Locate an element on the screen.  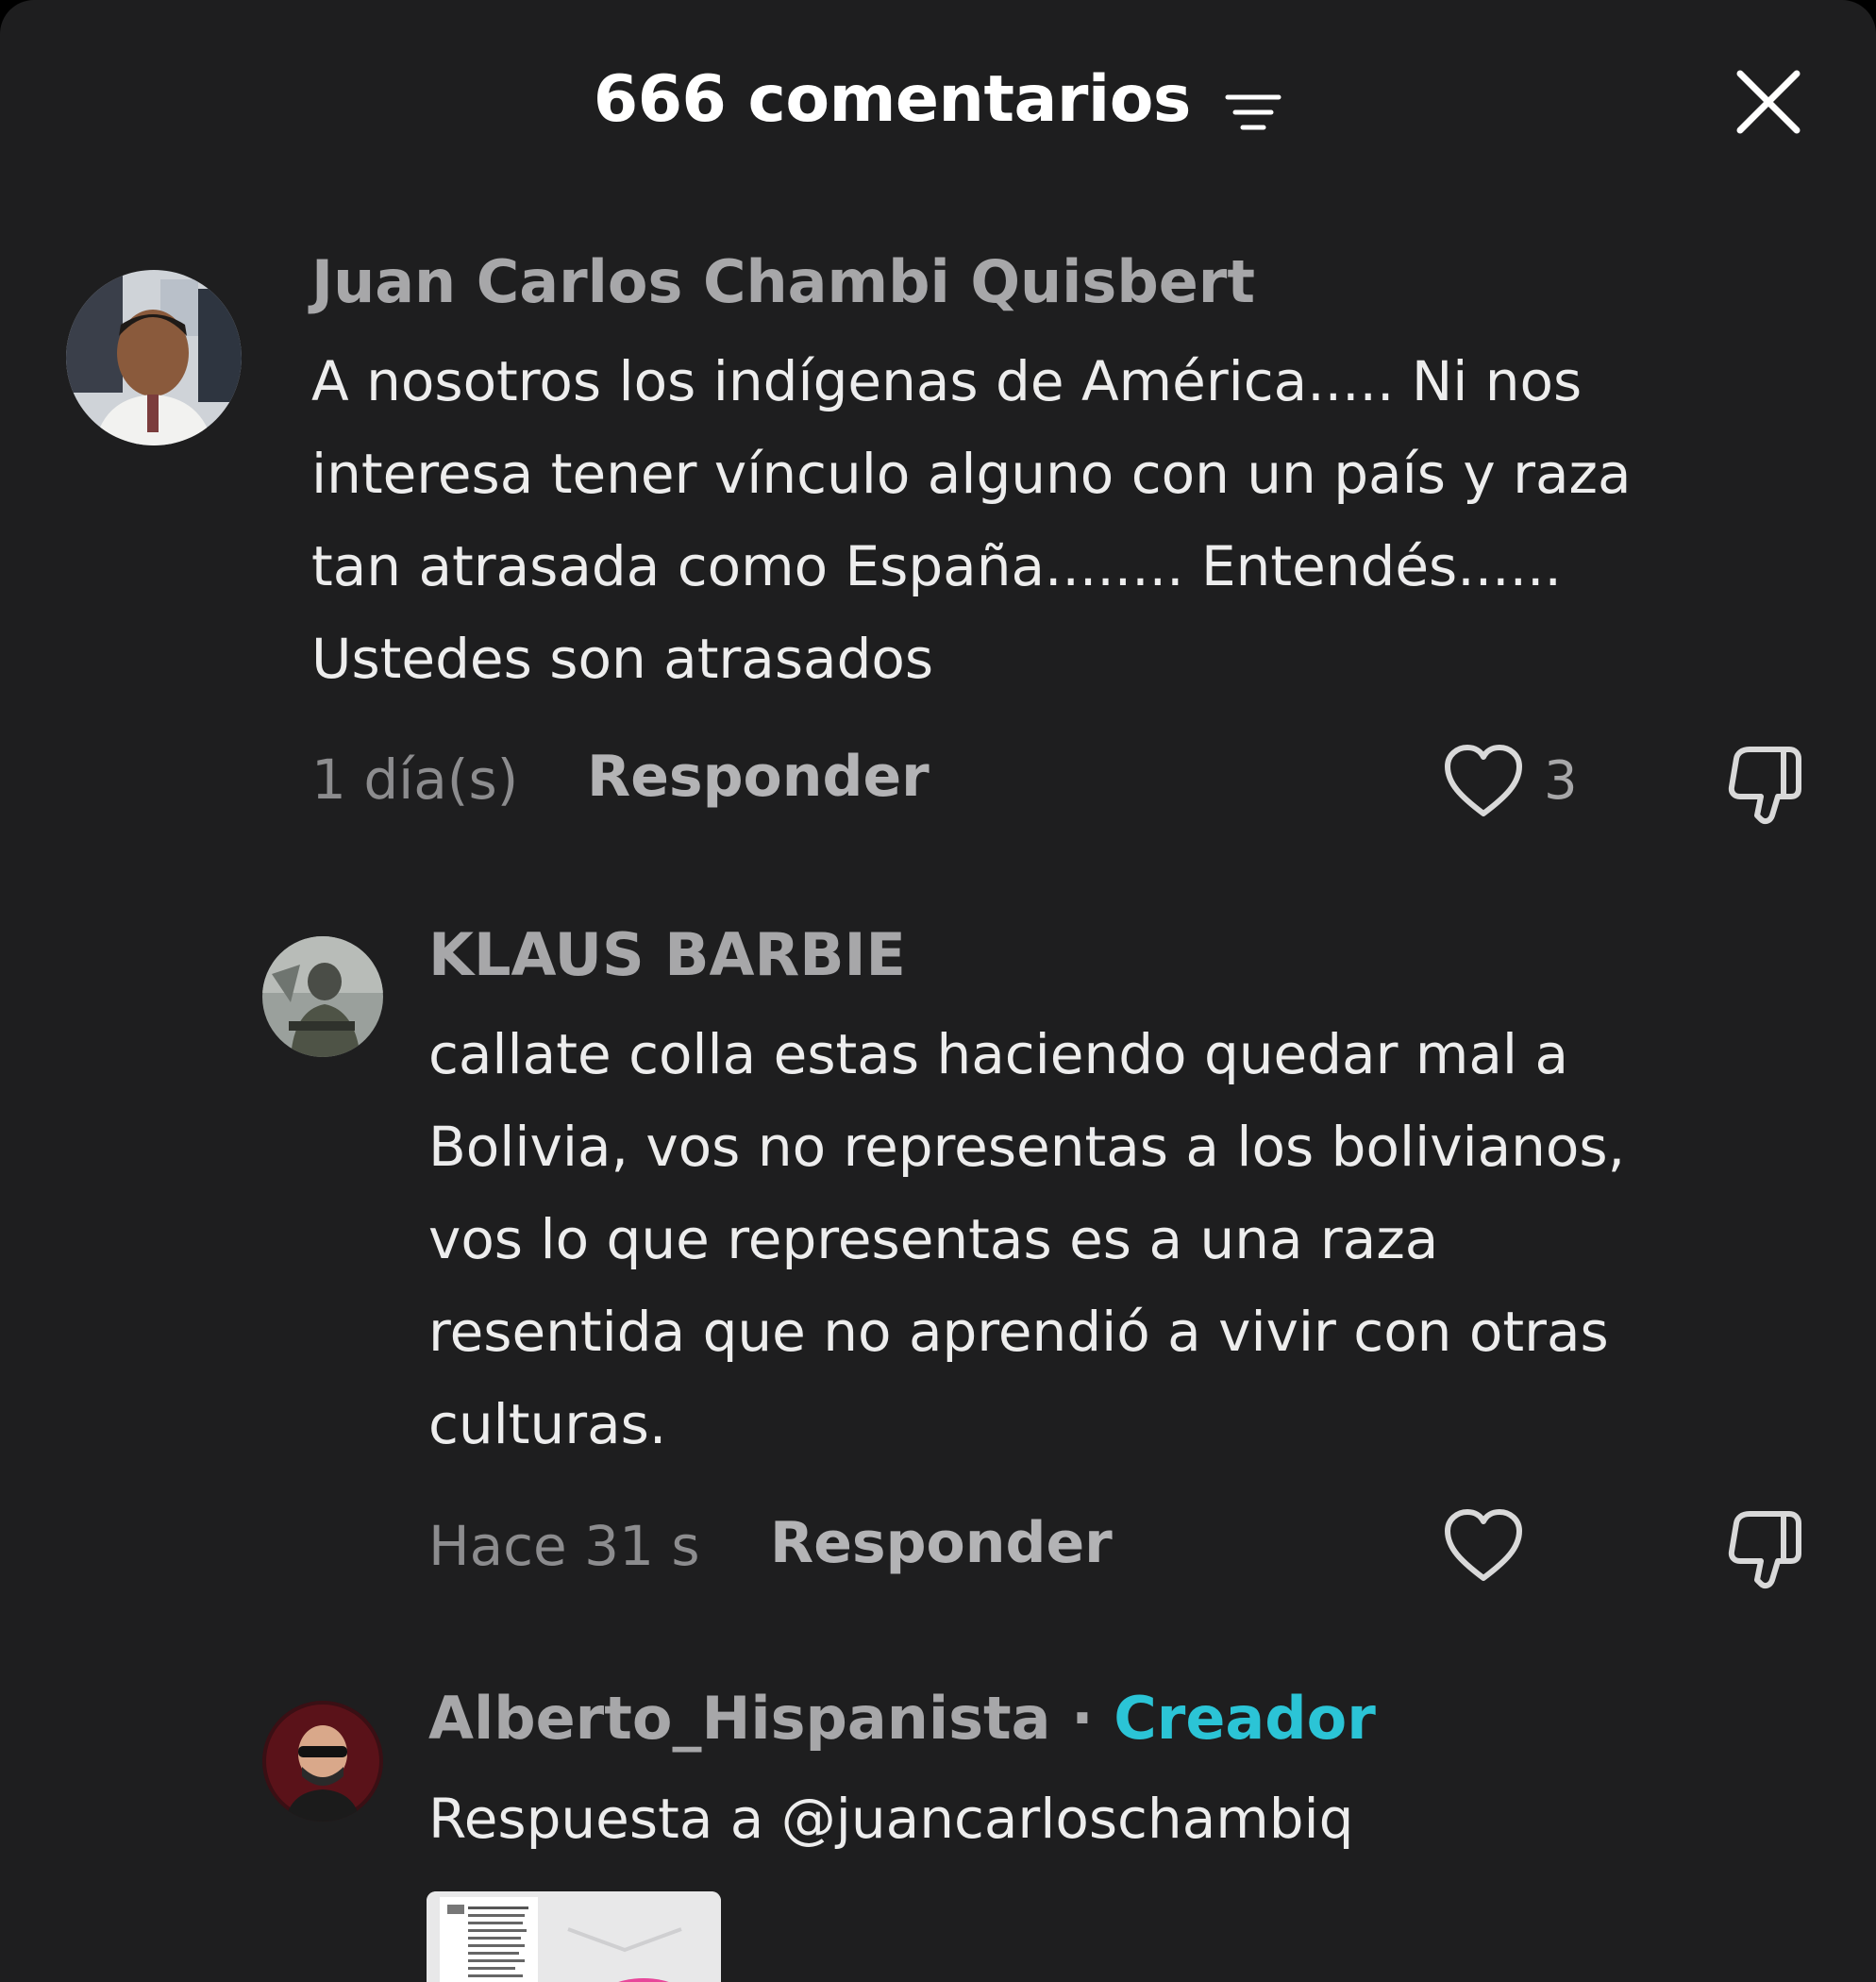
comment-line: culturas. is located at coordinates (547, 1424).